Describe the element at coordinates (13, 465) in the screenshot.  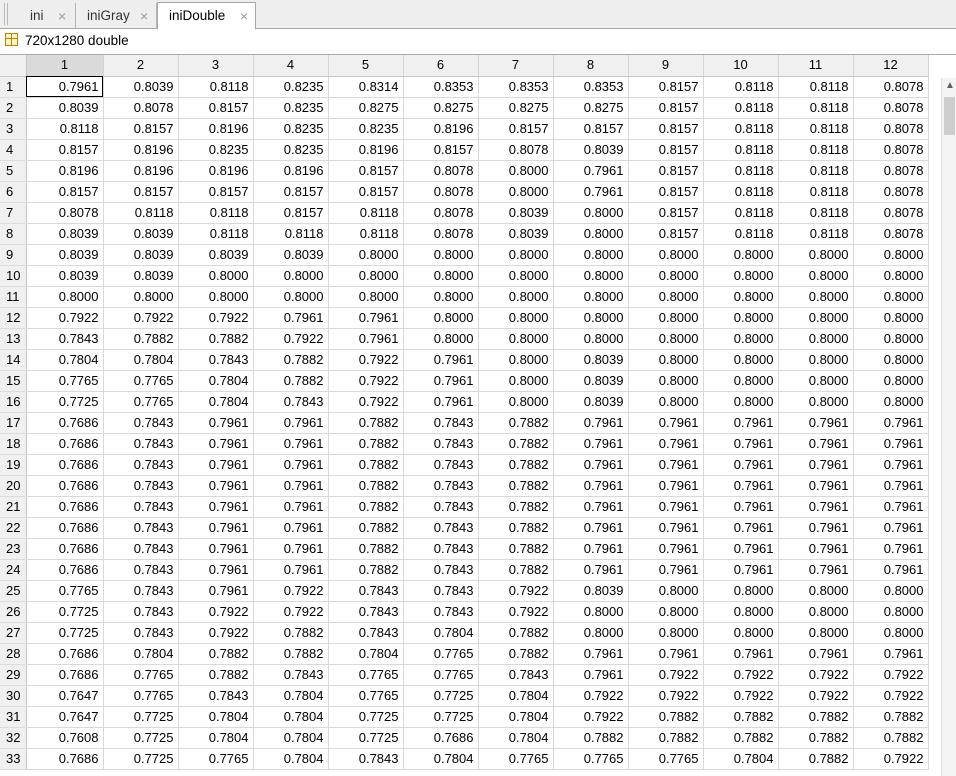
I see `row-header: 19` at that location.